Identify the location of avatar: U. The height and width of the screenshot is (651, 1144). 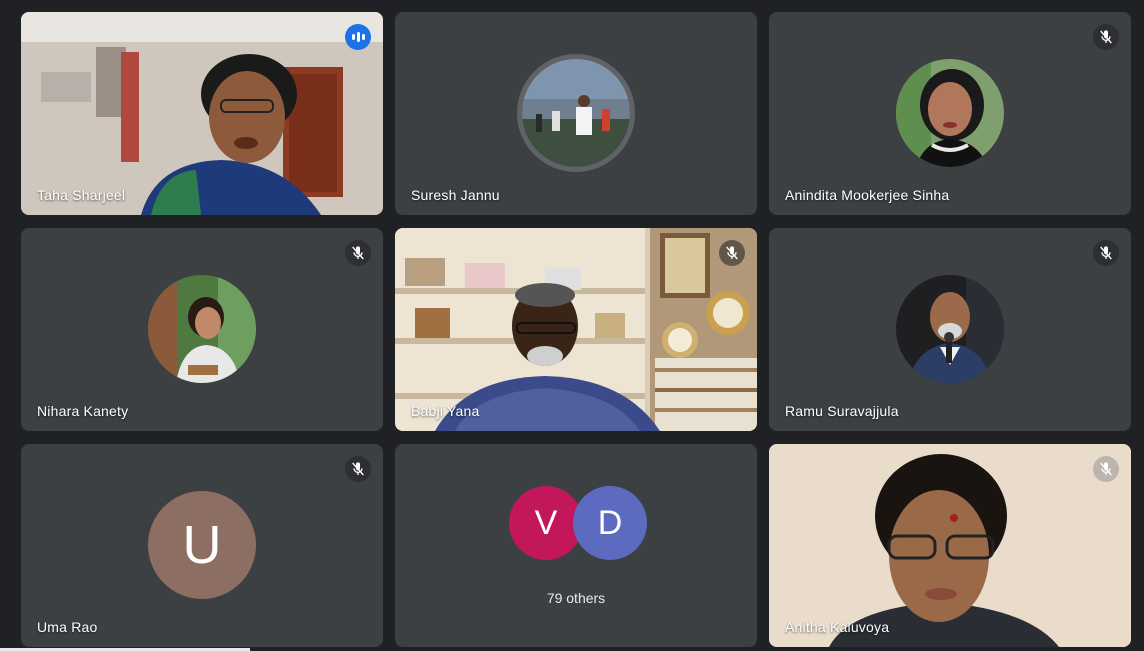
(202, 545).